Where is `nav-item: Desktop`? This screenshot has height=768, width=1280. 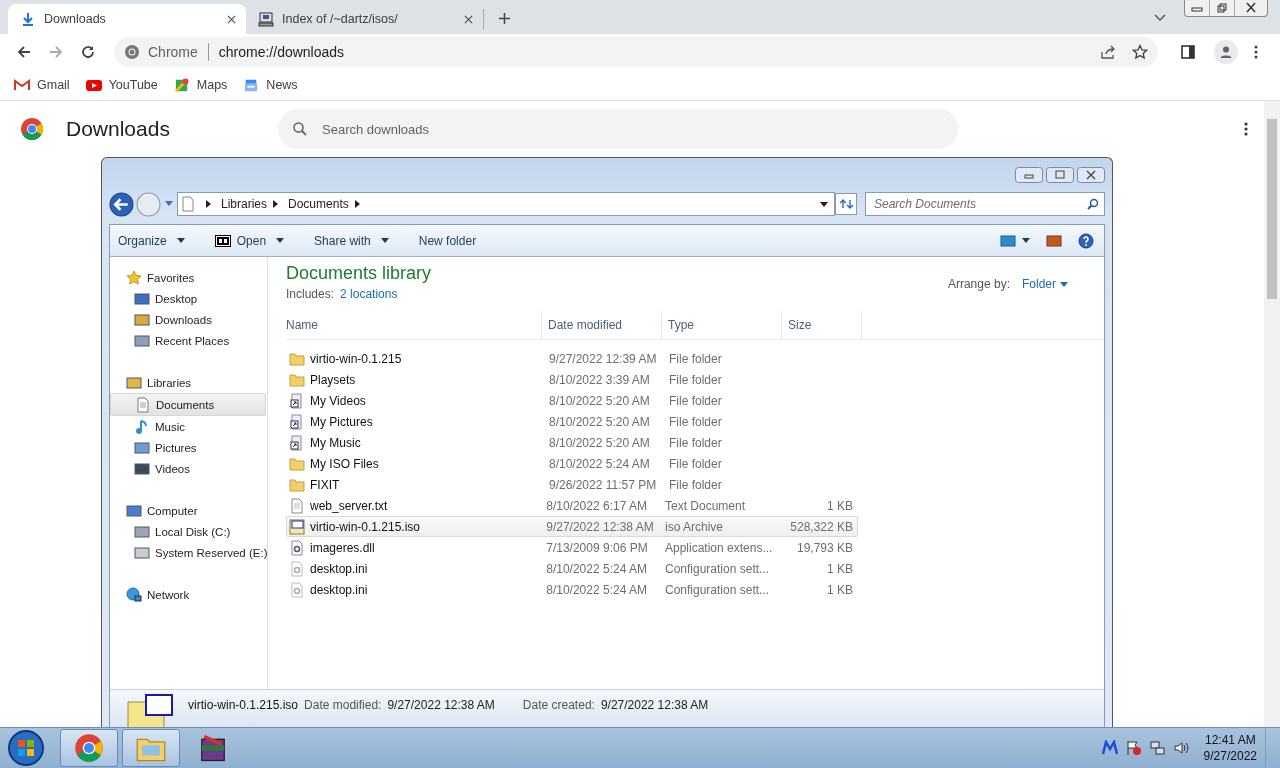
nav-item: Desktop is located at coordinates (188, 298).